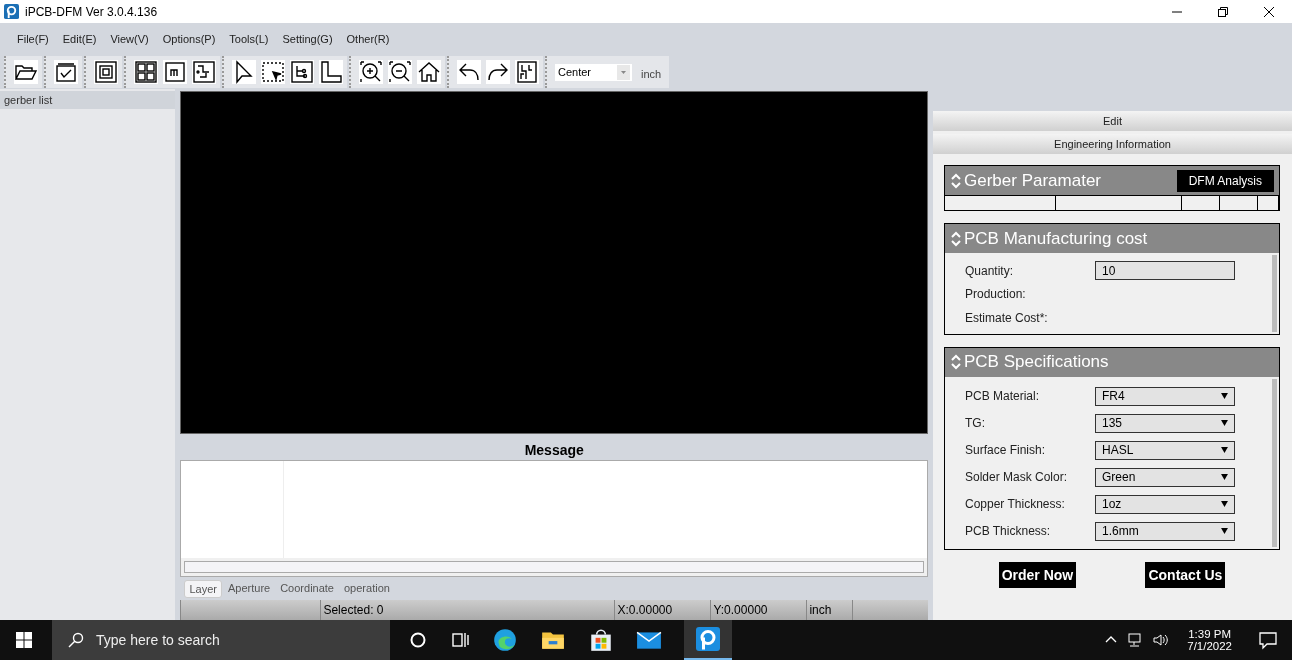  Describe the element at coordinates (175, 72) in the screenshot. I see `area-icon` at that location.